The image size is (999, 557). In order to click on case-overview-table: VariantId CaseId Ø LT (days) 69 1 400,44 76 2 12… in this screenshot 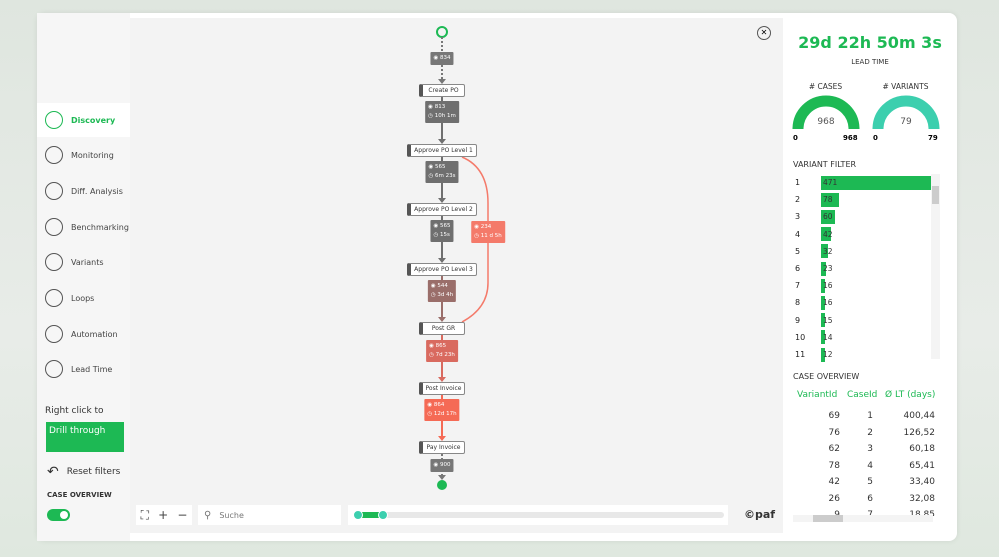, I will do `click(868, 451)`.